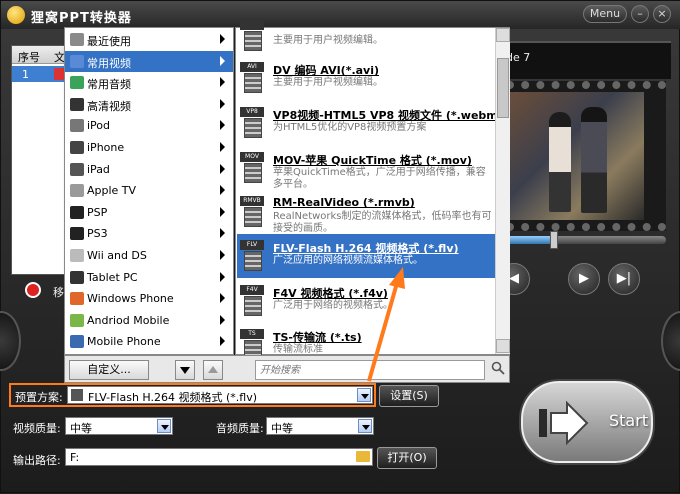  Describe the element at coordinates (252, 168) in the screenshot. I see `video-format-icon: MOV` at that location.